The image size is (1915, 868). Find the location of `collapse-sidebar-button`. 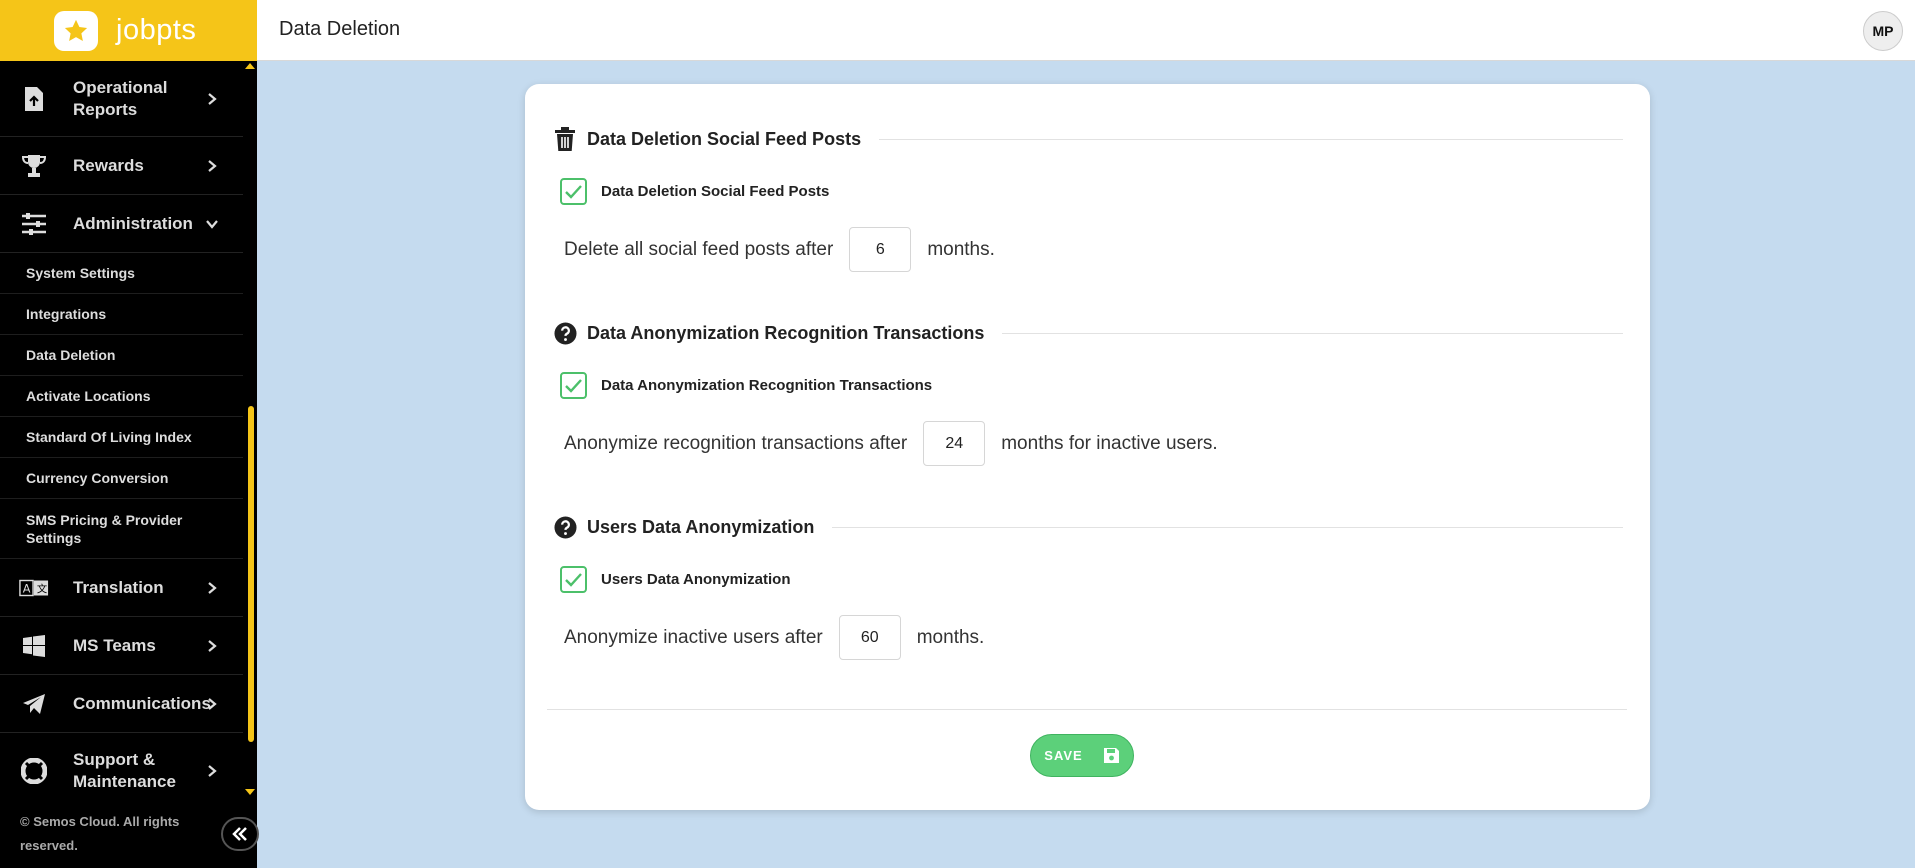

collapse-sidebar-button is located at coordinates (240, 834).